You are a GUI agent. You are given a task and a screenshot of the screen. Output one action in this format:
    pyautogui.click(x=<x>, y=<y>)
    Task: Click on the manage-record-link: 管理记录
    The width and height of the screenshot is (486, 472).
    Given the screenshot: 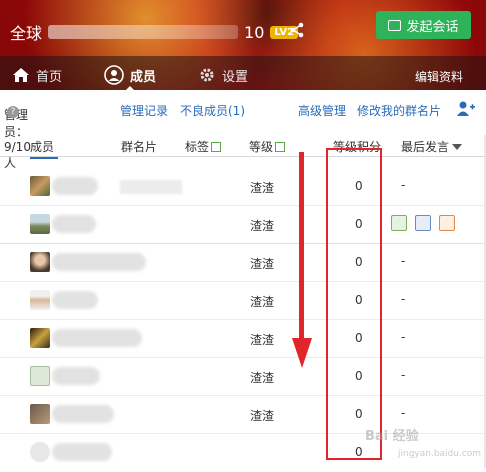 What is the action you would take?
    pyautogui.click(x=144, y=110)
    